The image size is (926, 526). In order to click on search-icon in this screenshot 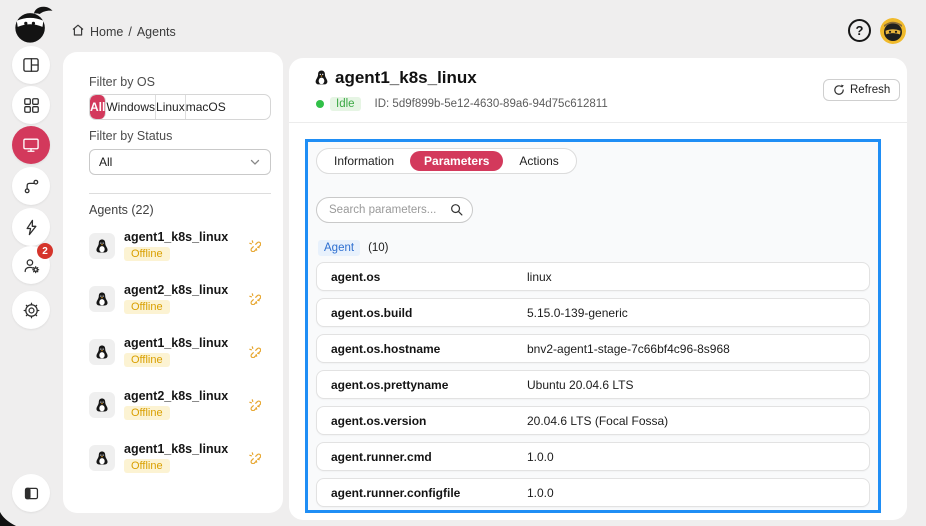, I will do `click(457, 210)`.